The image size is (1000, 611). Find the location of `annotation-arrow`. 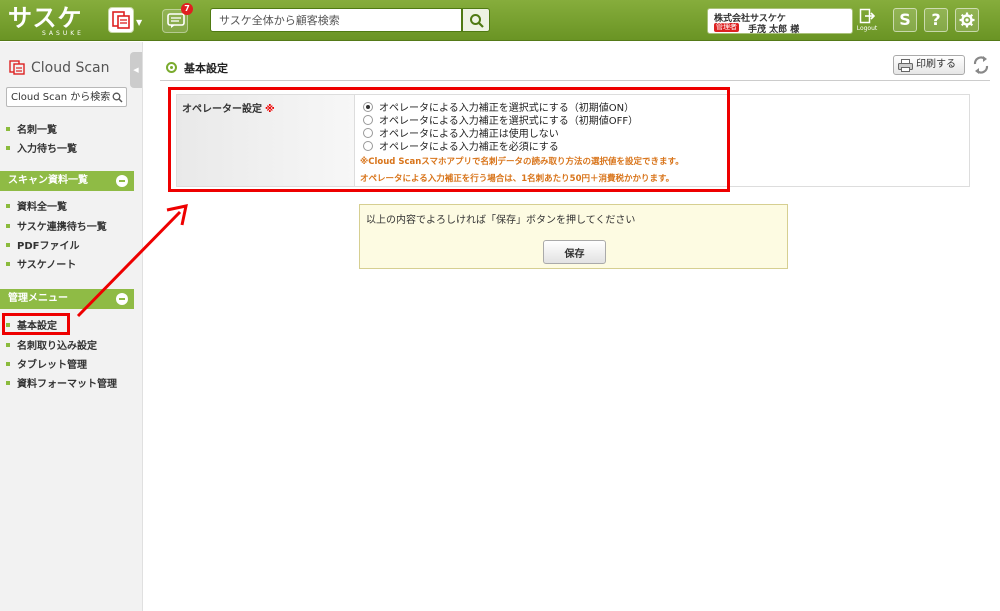

annotation-arrow is located at coordinates (132, 261).